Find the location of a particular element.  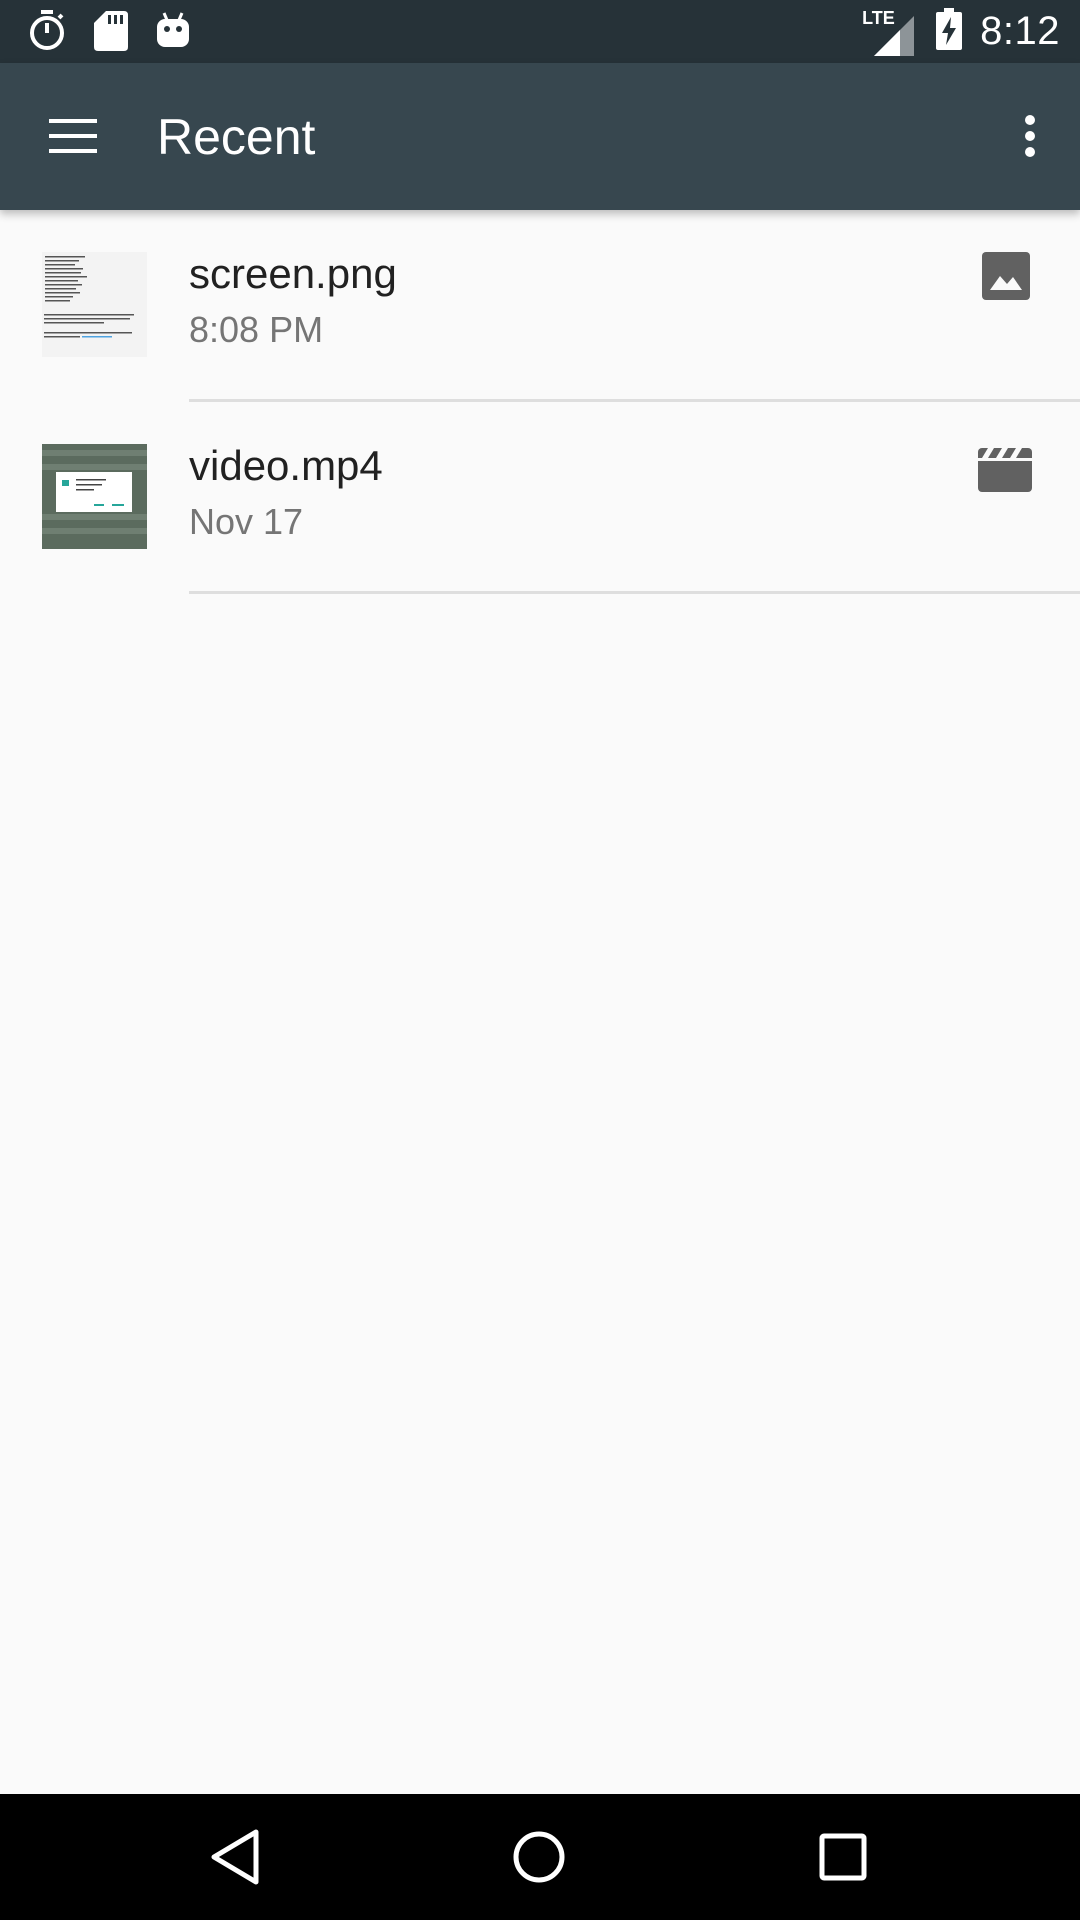

status-bar-notifications is located at coordinates (109, 33).